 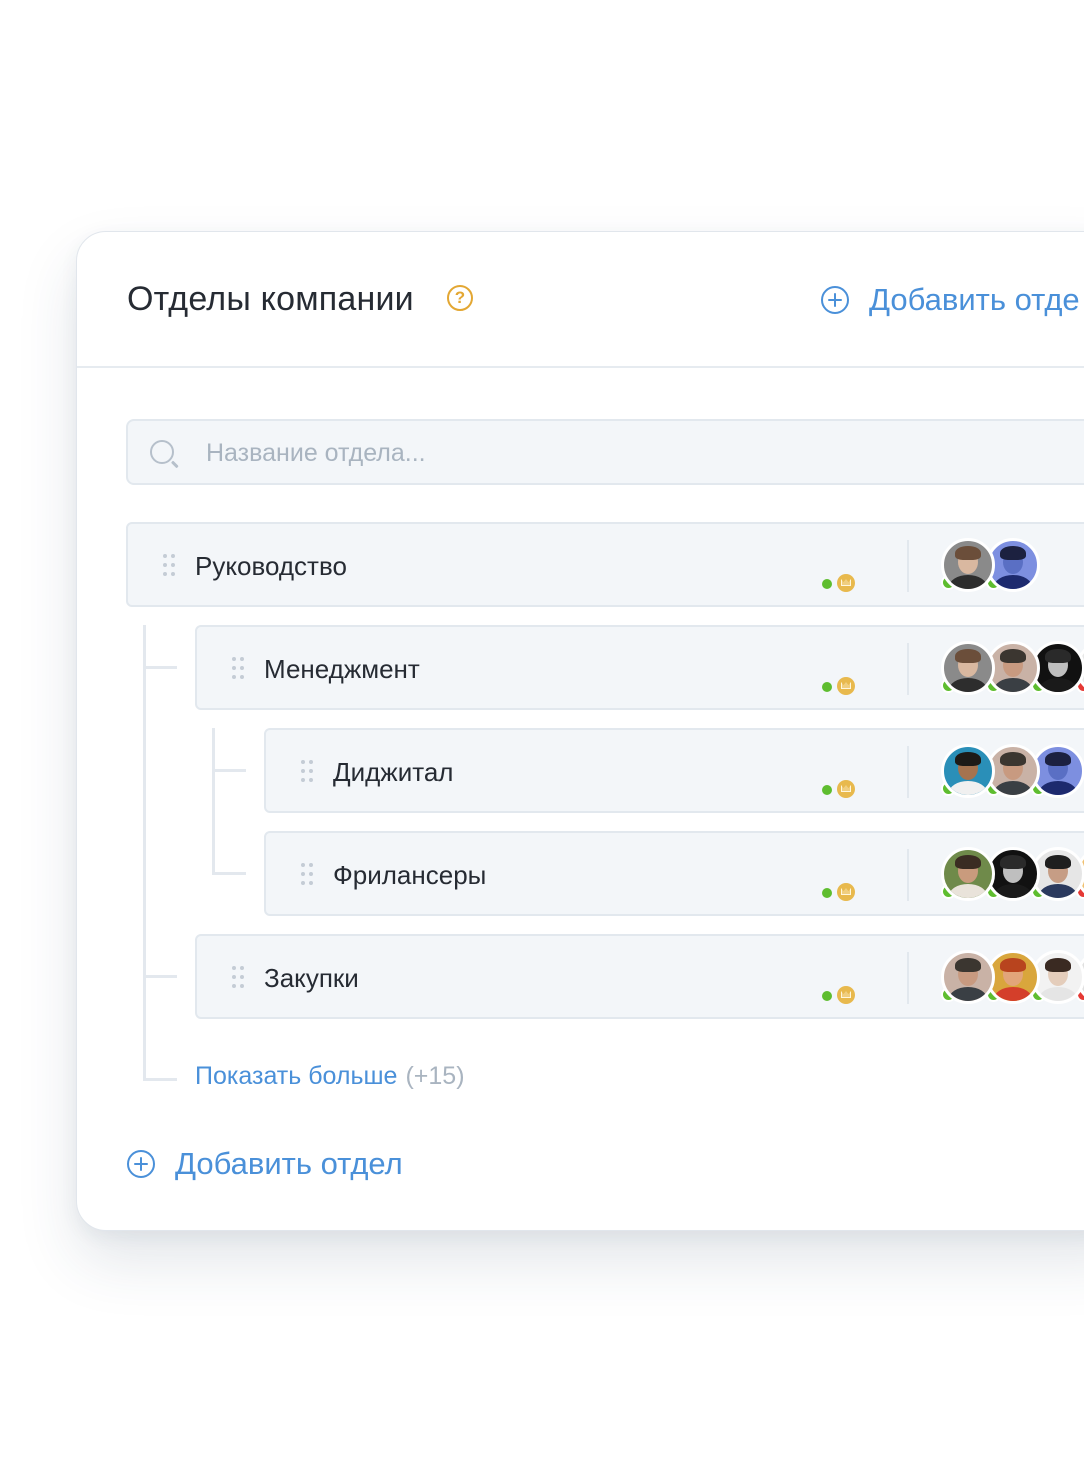 What do you see at coordinates (639, 976) in the screenshot?
I see `department-row: Закупки` at bounding box center [639, 976].